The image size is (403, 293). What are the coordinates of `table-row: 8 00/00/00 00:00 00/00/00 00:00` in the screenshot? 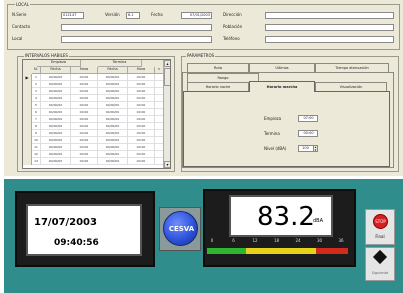 It's located at (93, 126).